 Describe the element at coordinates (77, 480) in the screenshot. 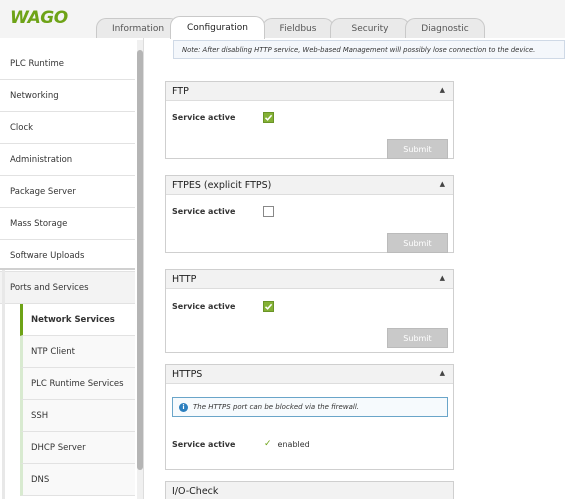

I see `sidebar-subitem-dns: DNS` at that location.